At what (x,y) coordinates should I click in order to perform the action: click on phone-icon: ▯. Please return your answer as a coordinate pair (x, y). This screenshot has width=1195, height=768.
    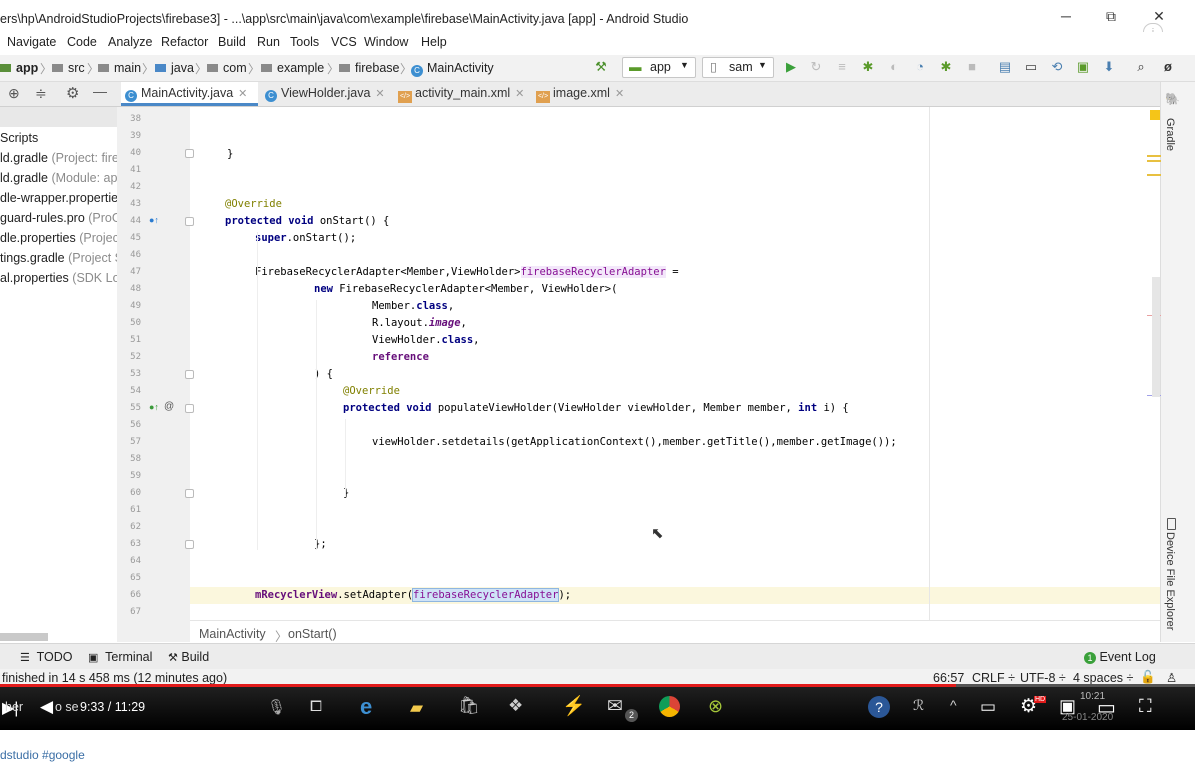
    Looking at the image, I should click on (713, 67).